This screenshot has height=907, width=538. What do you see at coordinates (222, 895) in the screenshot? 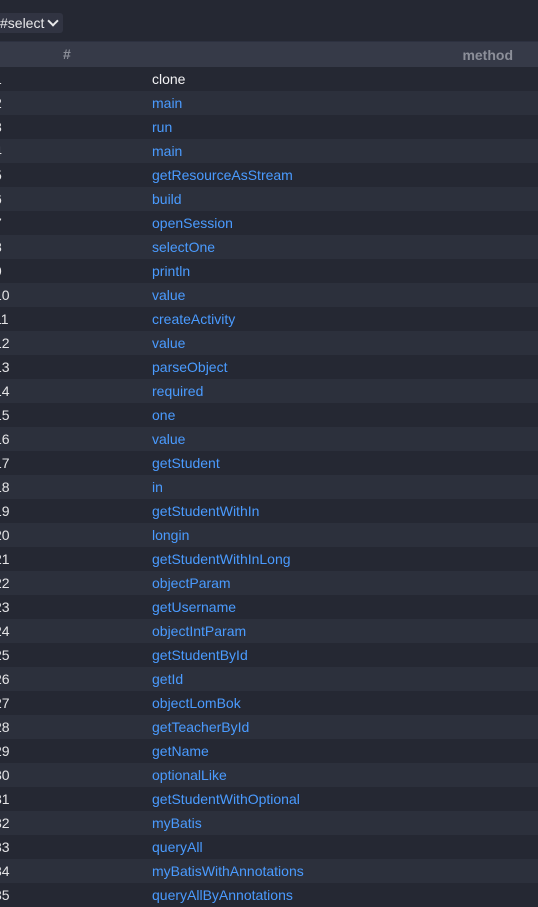
I see `method-link: queryAllByAnnotations` at bounding box center [222, 895].